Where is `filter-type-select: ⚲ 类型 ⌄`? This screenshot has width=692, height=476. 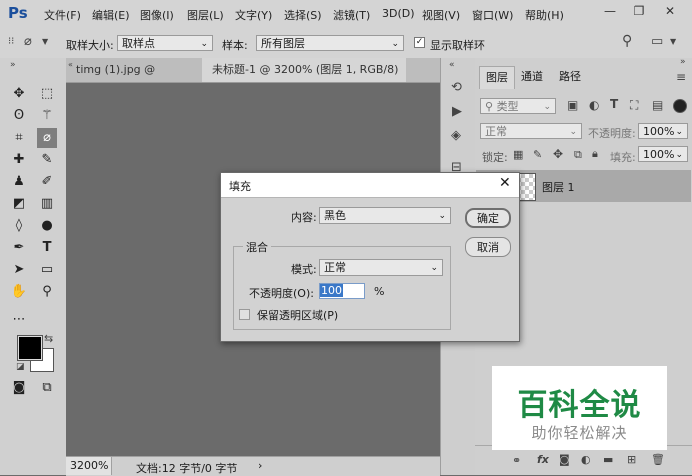 filter-type-select: ⚲ 类型 ⌄ is located at coordinates (518, 106).